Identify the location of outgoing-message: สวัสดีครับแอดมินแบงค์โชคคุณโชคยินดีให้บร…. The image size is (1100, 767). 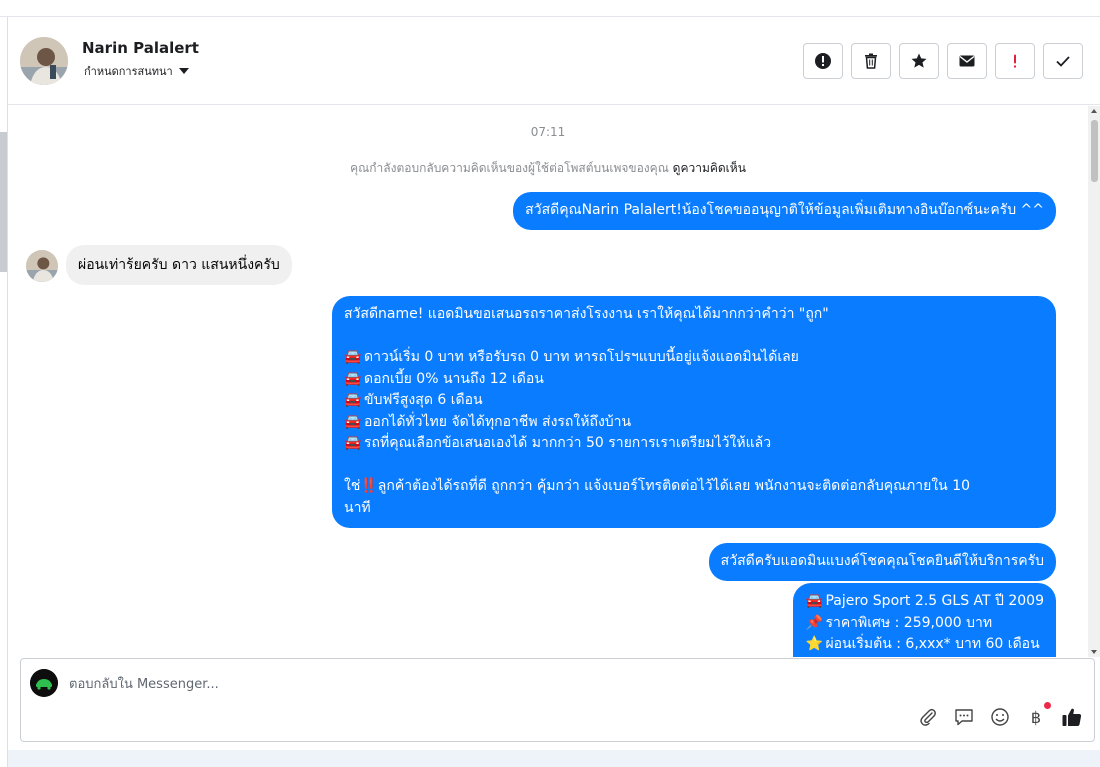
(882, 562).